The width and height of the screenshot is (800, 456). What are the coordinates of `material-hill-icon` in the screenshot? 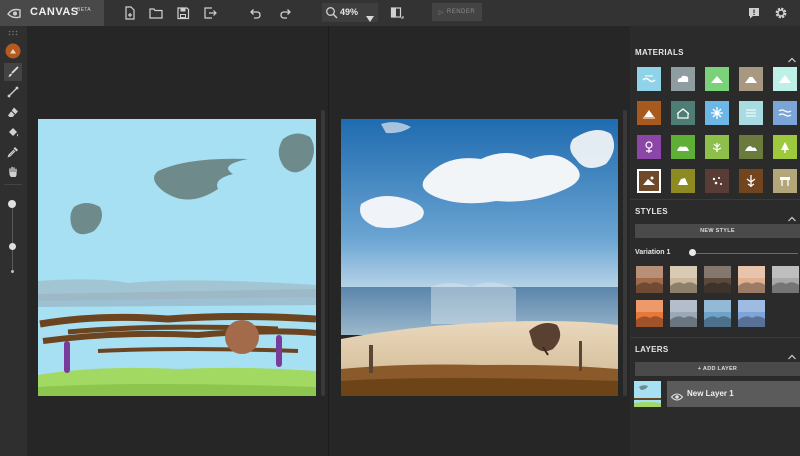 It's located at (751, 148).